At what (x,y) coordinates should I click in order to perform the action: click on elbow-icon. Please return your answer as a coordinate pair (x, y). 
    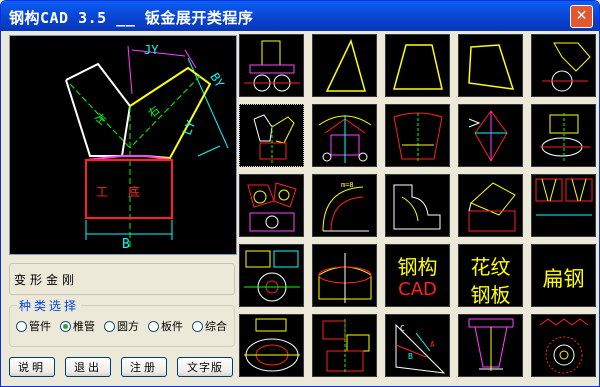
    Looking at the image, I should click on (566, 67).